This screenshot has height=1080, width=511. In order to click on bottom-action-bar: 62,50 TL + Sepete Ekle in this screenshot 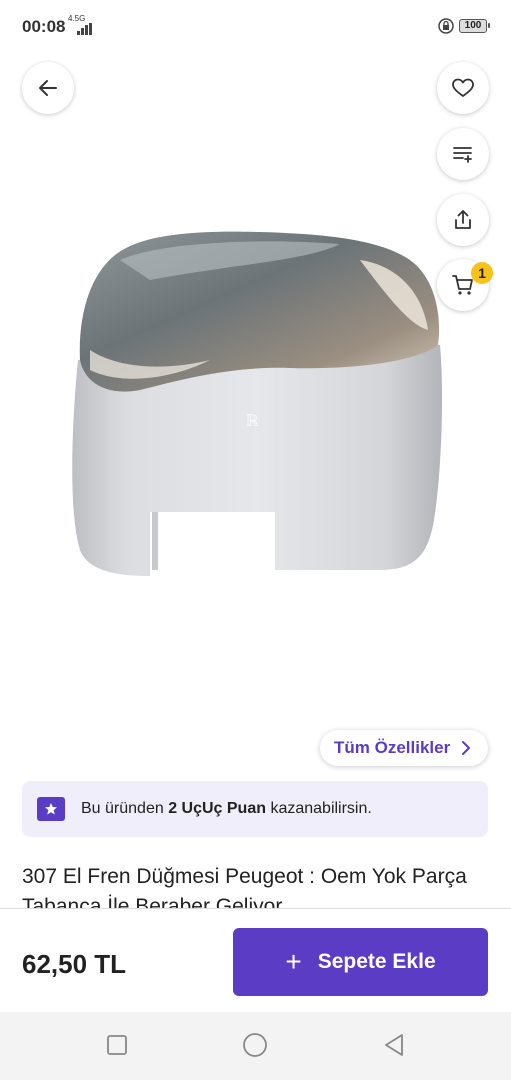, I will do `click(255, 960)`.